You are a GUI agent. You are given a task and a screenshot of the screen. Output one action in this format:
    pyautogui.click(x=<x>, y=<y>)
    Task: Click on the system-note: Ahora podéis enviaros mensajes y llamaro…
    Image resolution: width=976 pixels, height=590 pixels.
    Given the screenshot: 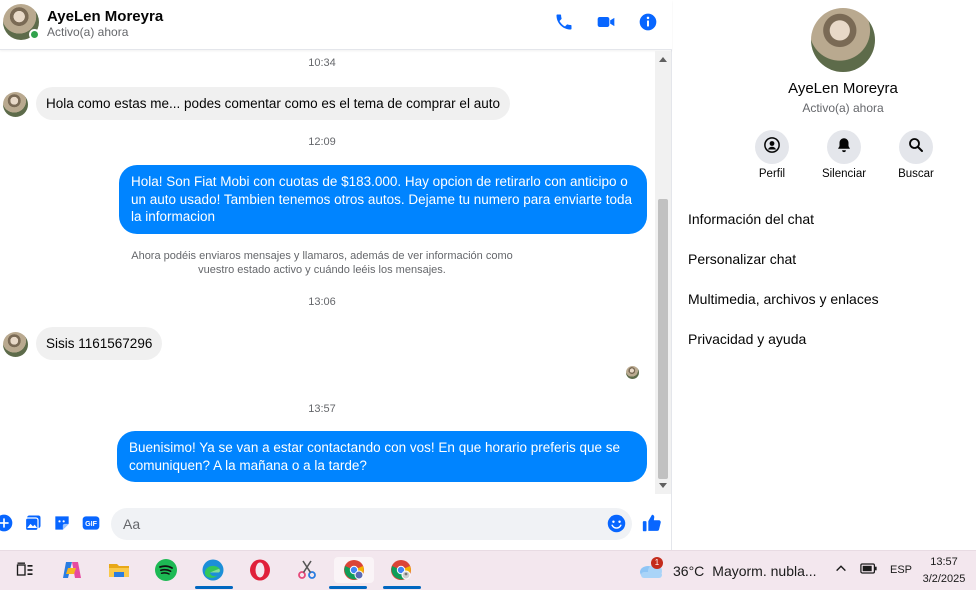 What is the action you would take?
    pyautogui.click(x=322, y=263)
    